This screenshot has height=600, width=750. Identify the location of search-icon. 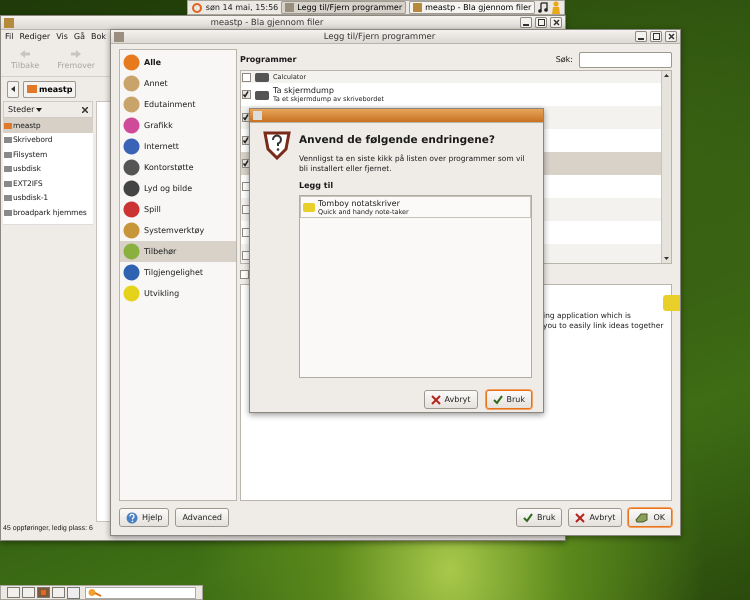
(95, 592).